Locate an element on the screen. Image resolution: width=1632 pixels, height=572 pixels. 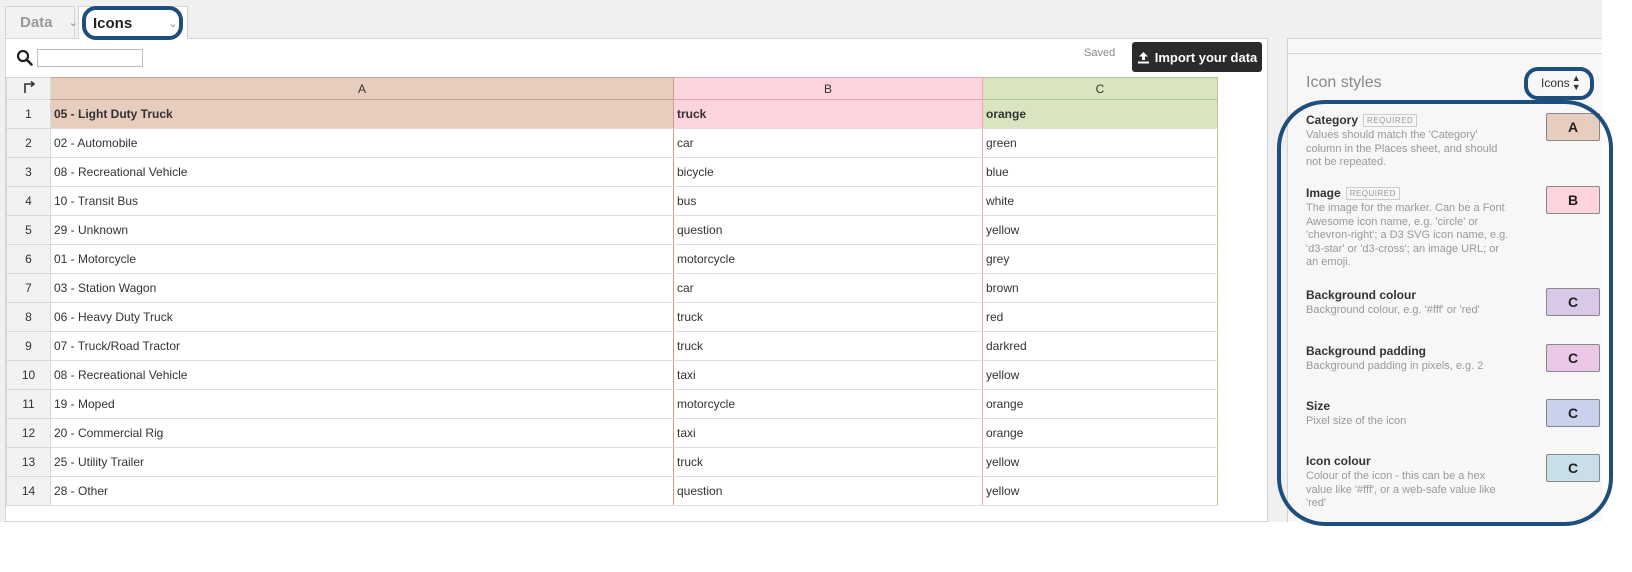
row-number: 4 is located at coordinates (28, 201).